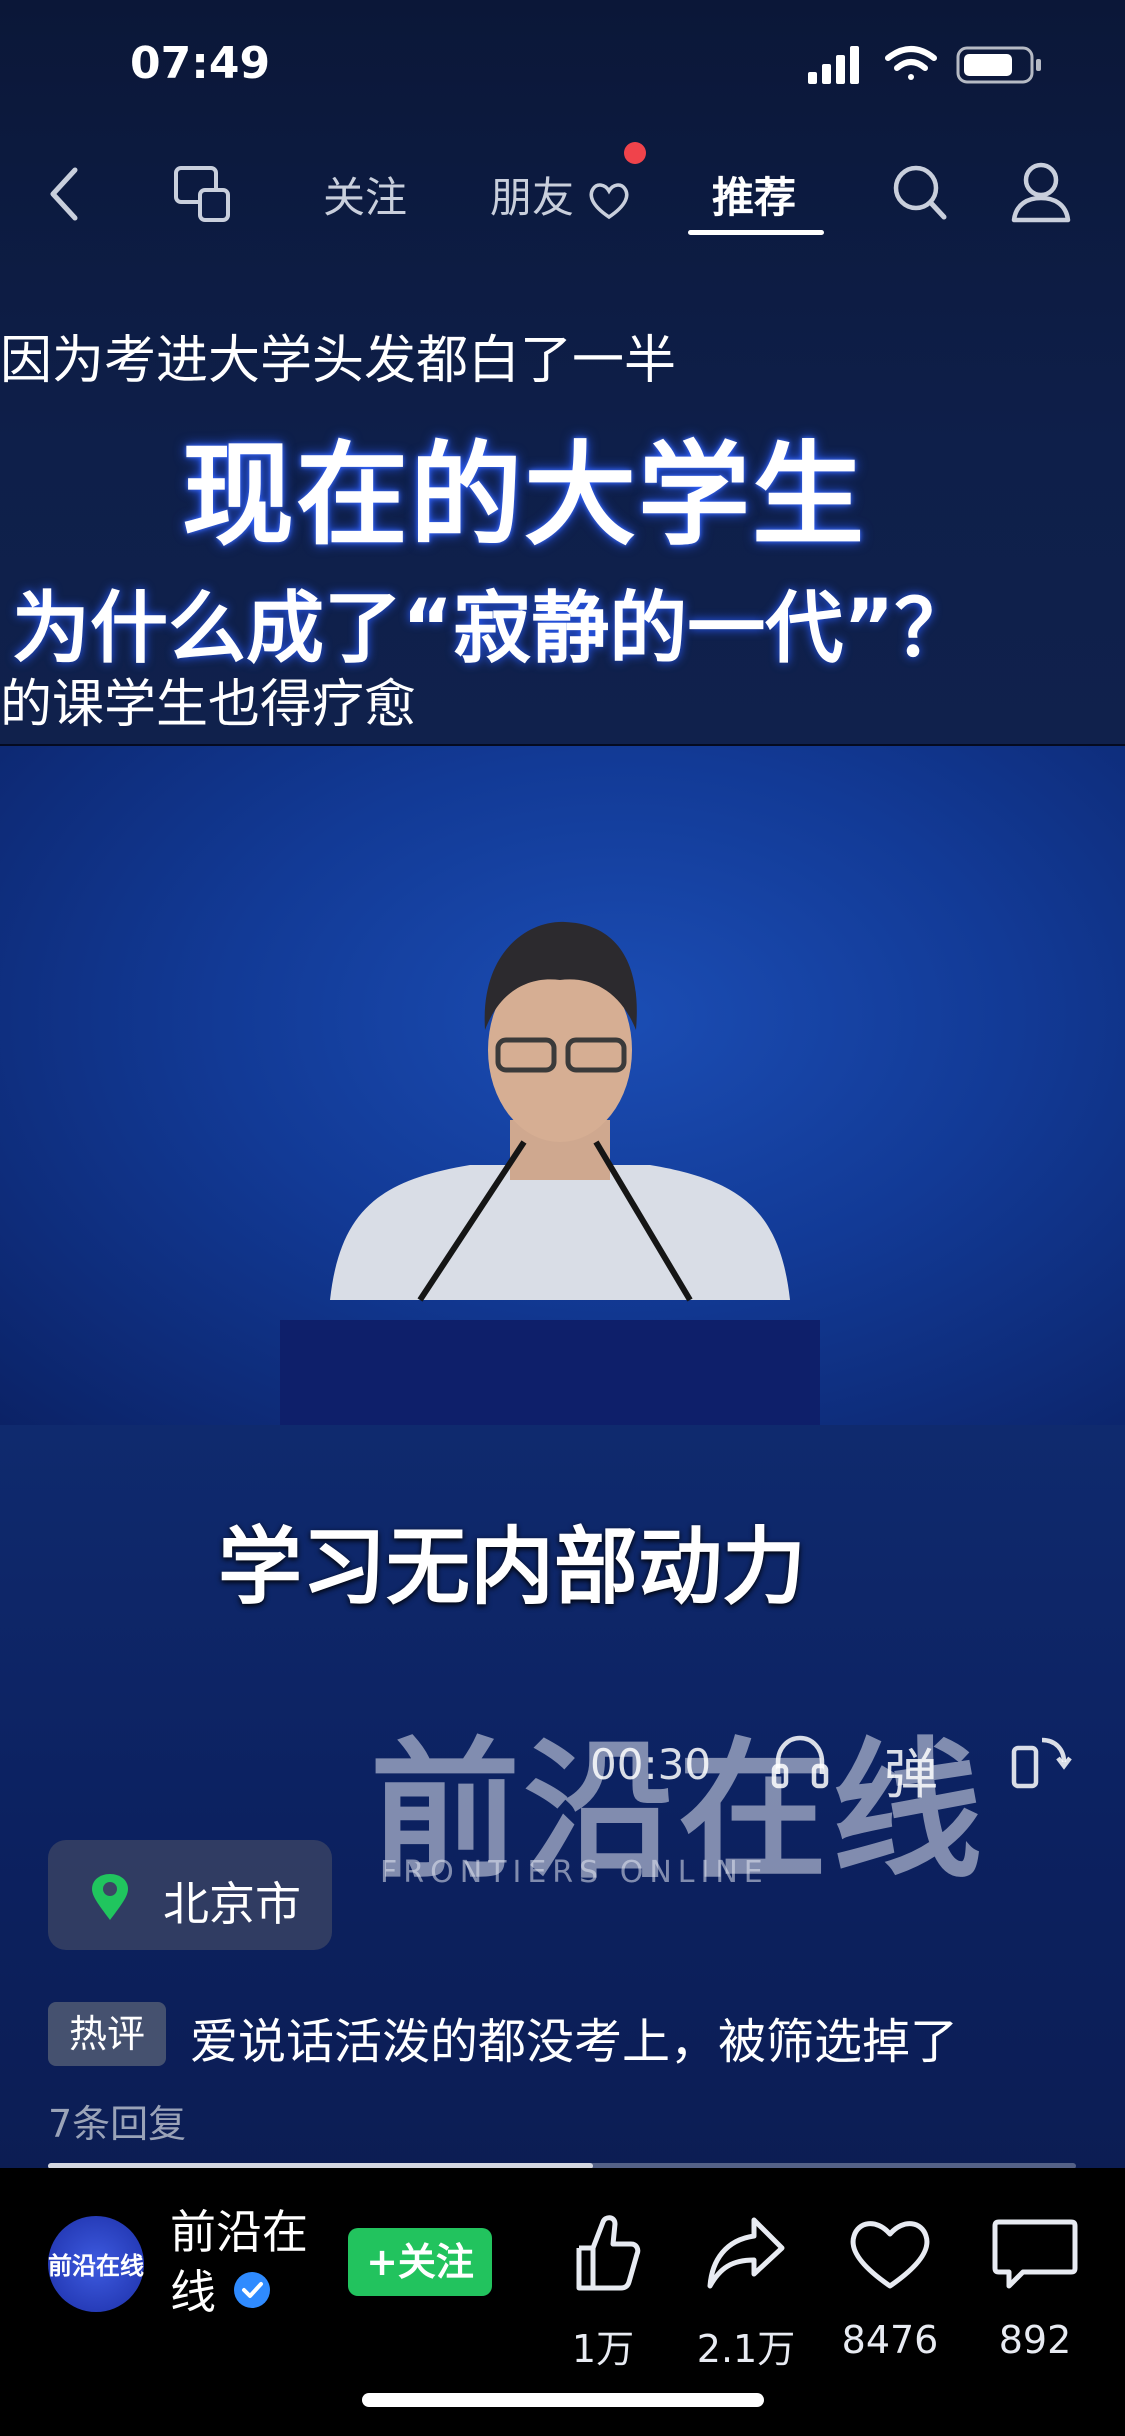  I want to click on verified-icon, so click(252, 2290).